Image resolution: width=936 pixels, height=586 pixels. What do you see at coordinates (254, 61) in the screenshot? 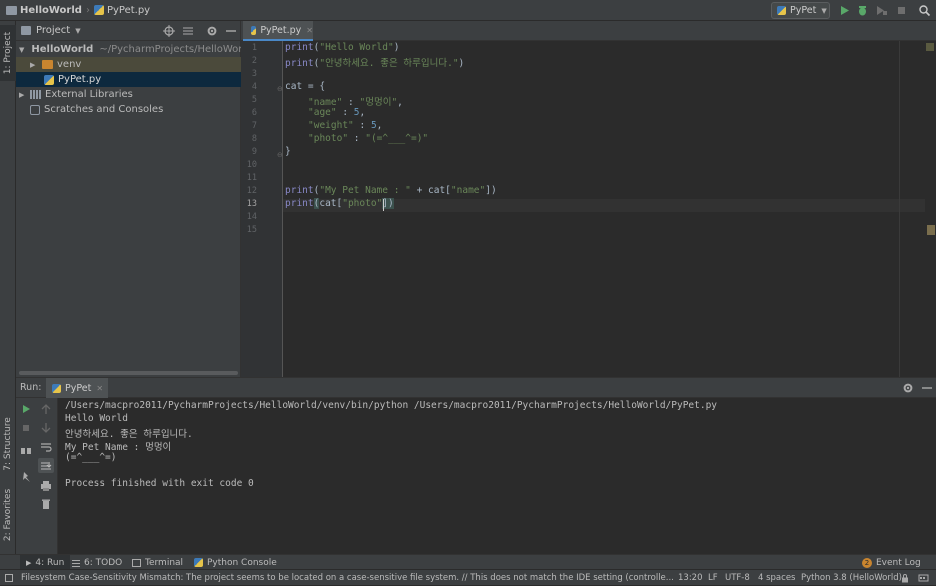
I see `line-number: 2` at bounding box center [254, 61].